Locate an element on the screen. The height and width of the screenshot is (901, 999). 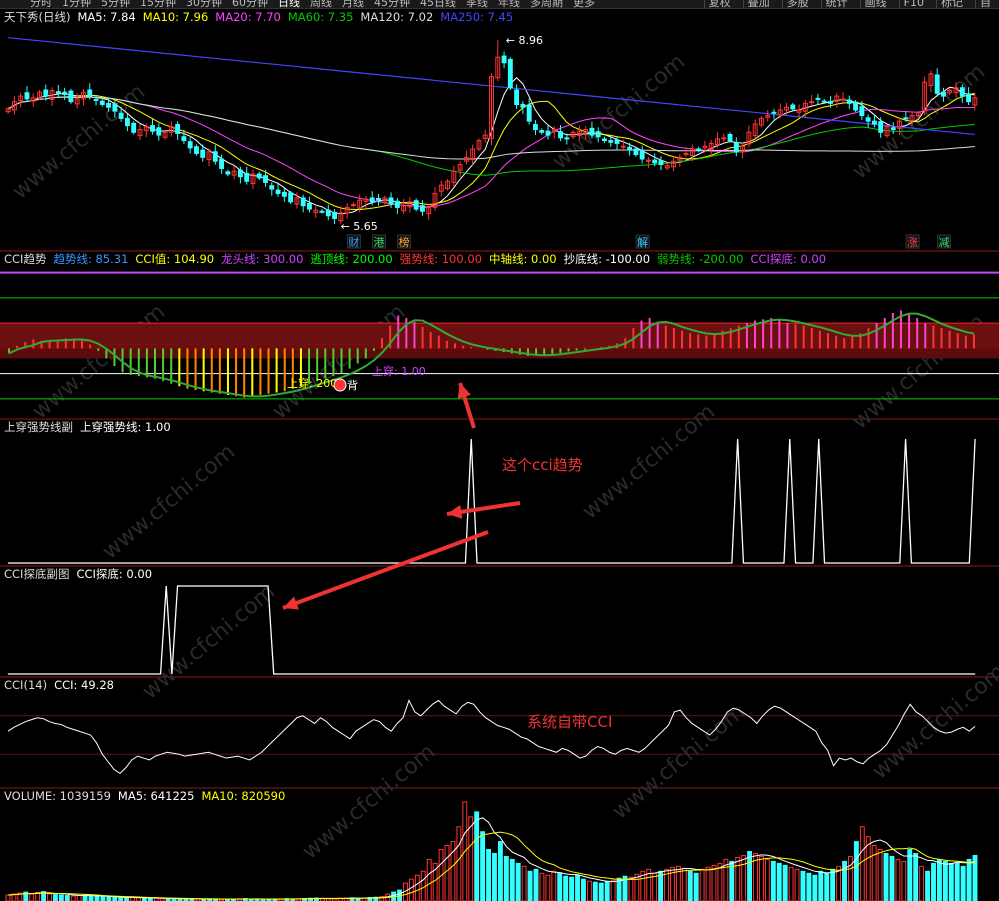
header-item: 中轴线: 0.00 is located at coordinates (523, 259).